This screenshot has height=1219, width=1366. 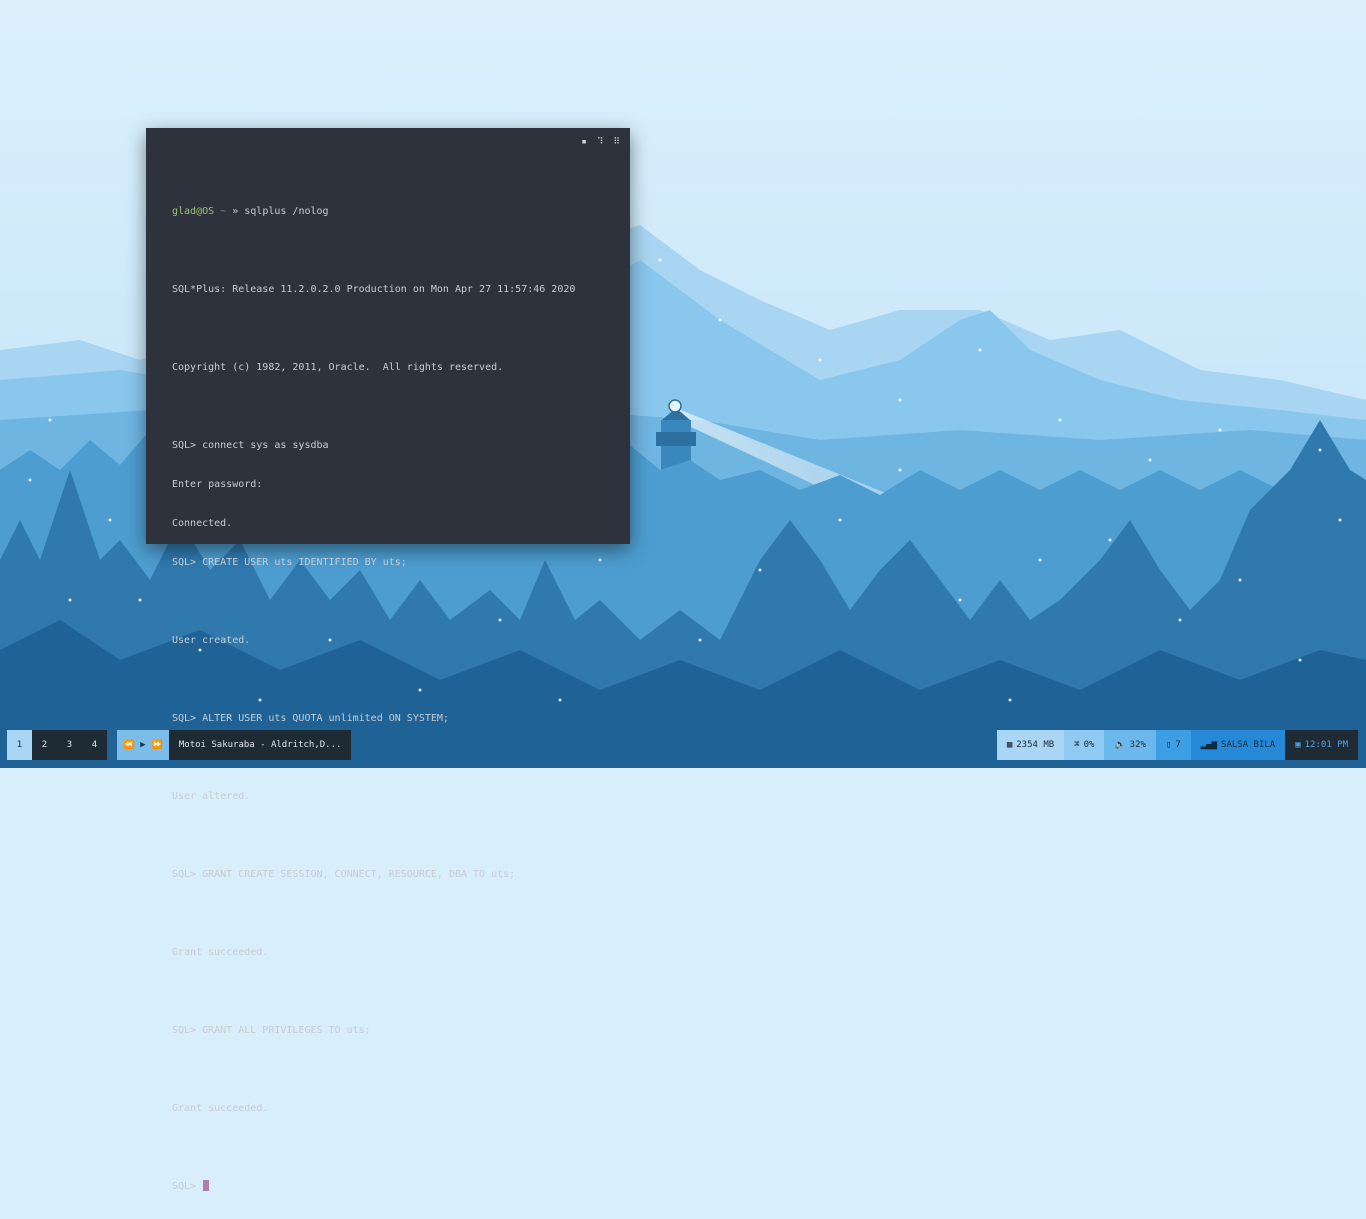 What do you see at coordinates (211, 640) in the screenshot?
I see `terminal-line: User created.` at bounding box center [211, 640].